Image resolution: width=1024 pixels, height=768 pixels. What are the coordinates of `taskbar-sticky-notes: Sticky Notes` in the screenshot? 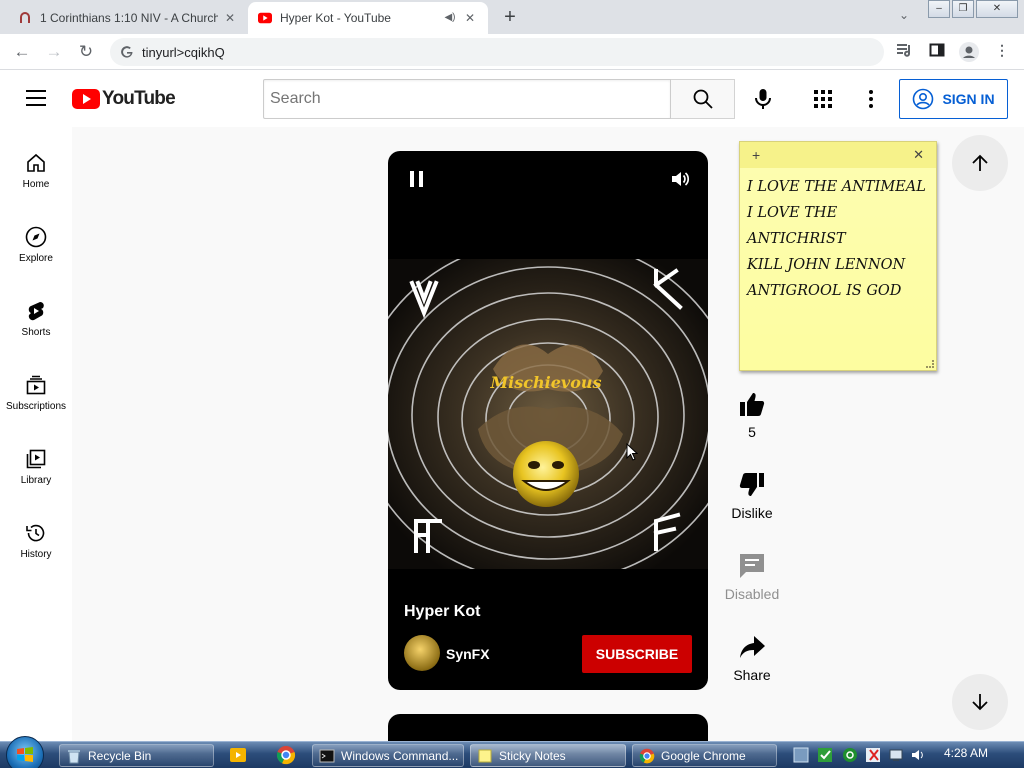 It's located at (548, 755).